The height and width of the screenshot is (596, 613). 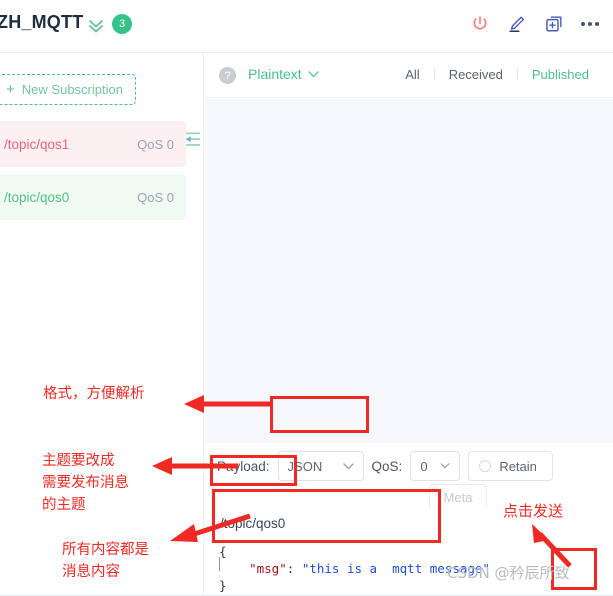 I want to click on qos-label: QoS:, so click(x=387, y=466).